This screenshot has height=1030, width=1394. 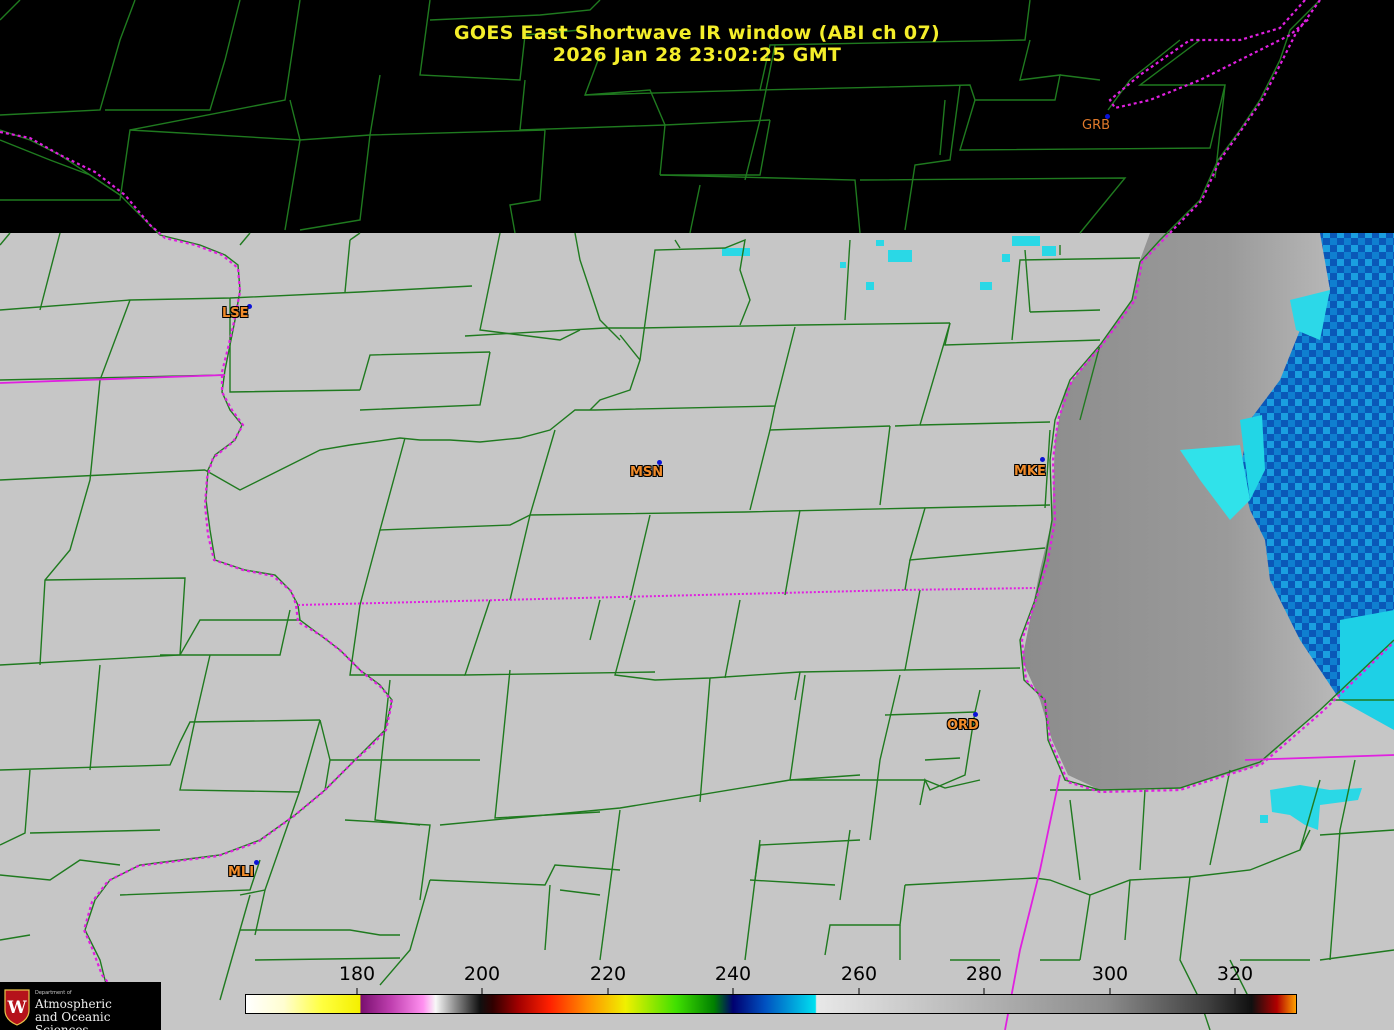 I want to click on logo-name-line2: and Oceanic Sciences, so click(x=73, y=1020).